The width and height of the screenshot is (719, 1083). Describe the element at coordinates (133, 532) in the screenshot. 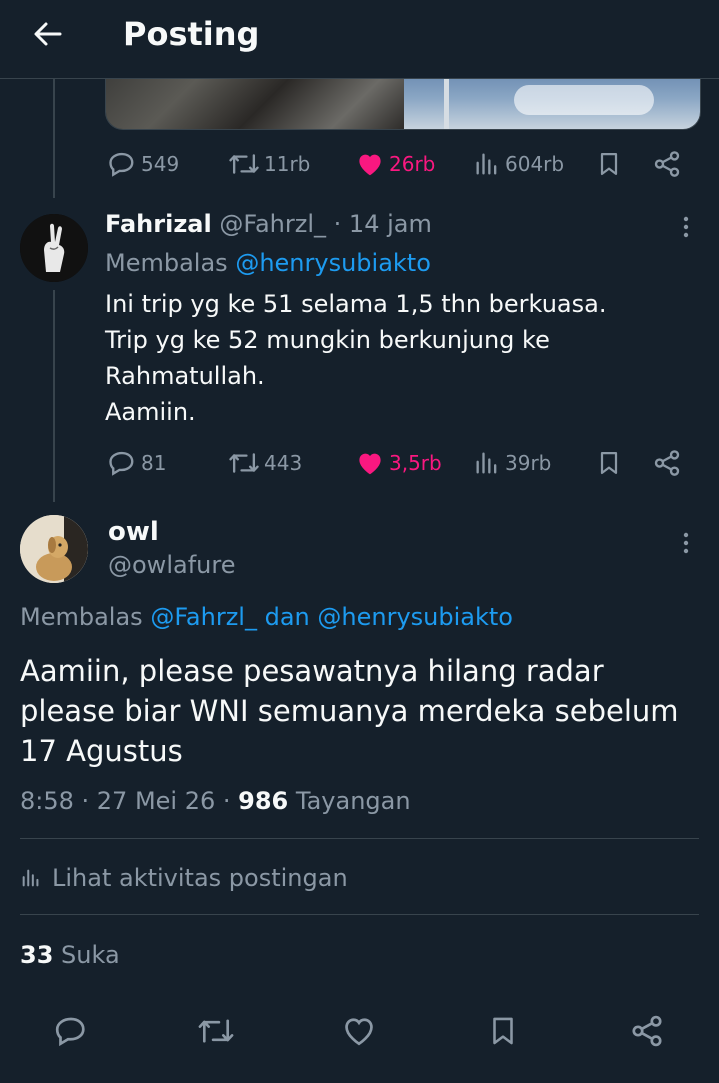

I see `main-display-name: owl` at that location.